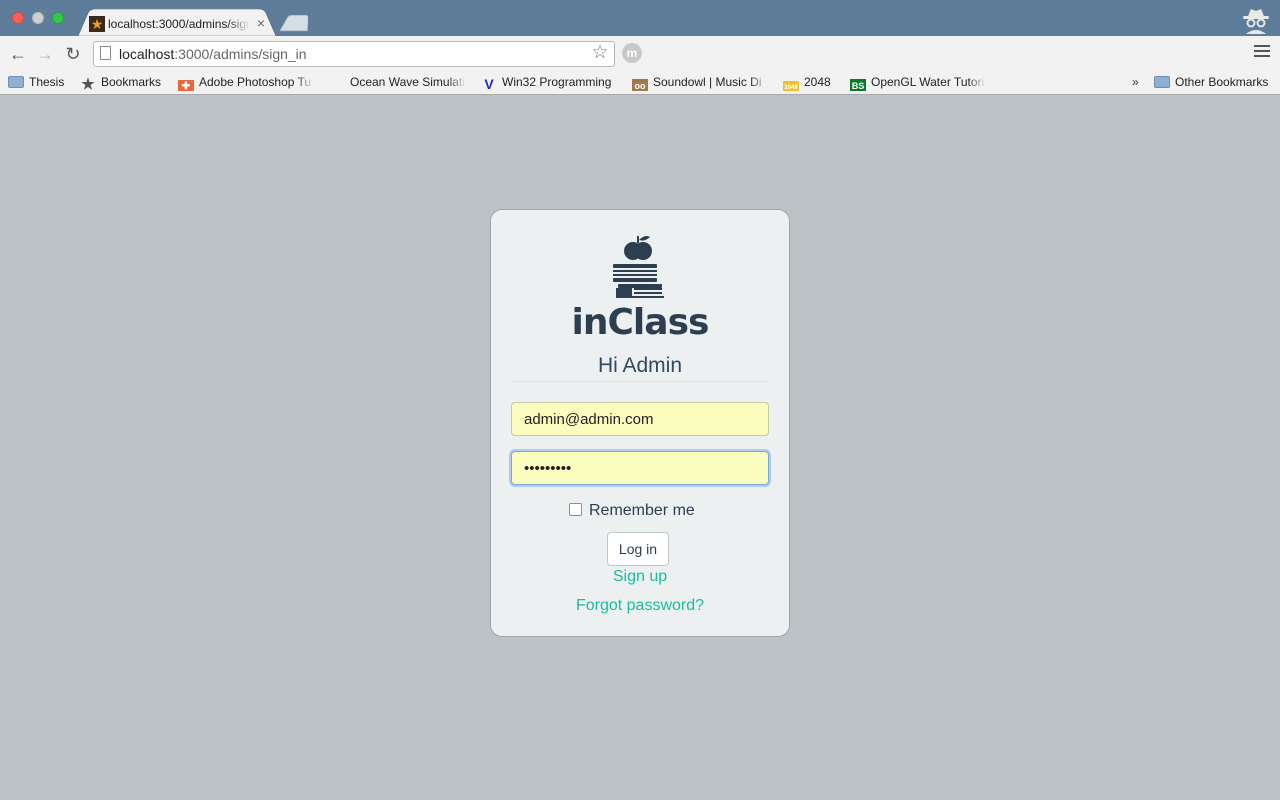 This screenshot has width=1280, height=800. I want to click on win32-icon: V, so click(489, 83).